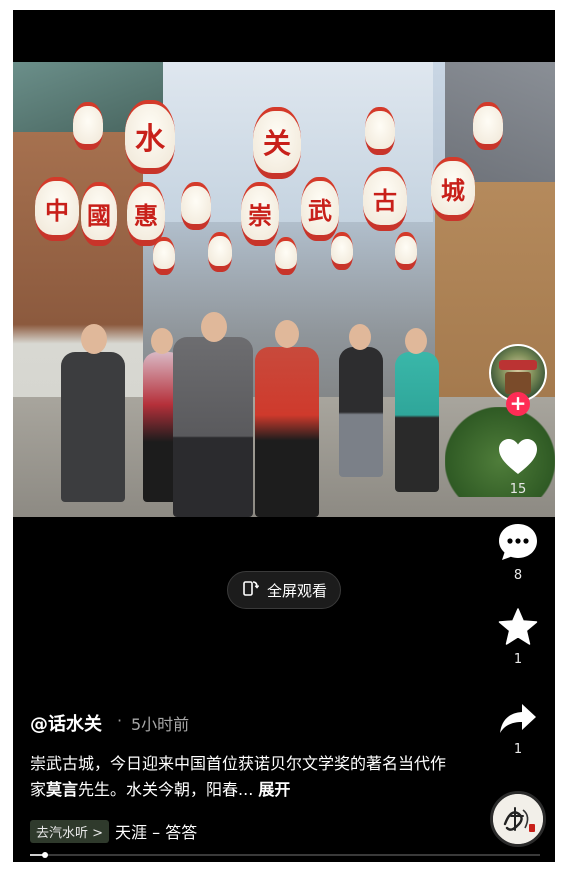 The image size is (568, 872). I want to click on lantern: 城, so click(453, 189).